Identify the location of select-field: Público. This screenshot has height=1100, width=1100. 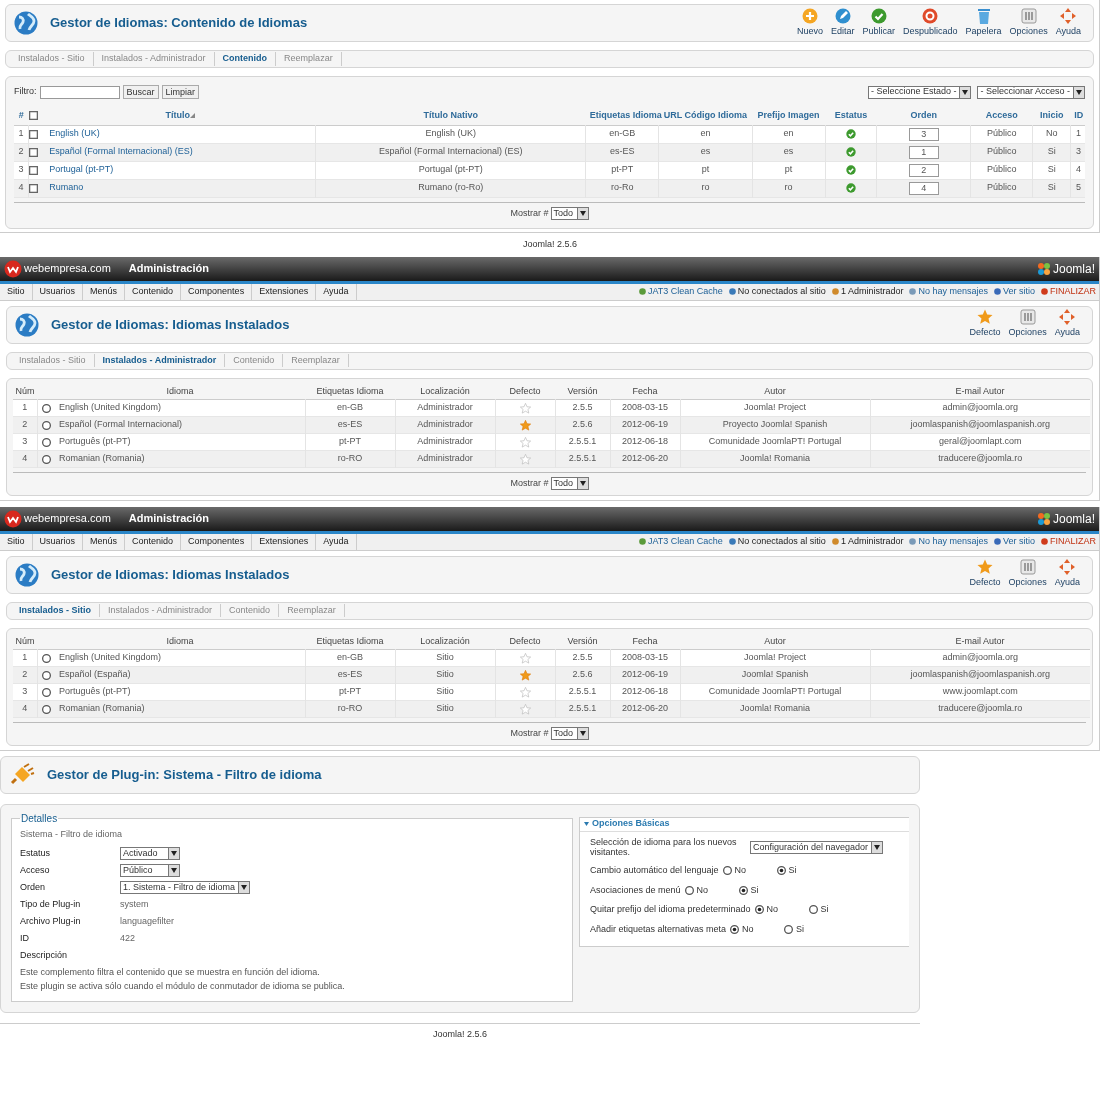
(150, 870).